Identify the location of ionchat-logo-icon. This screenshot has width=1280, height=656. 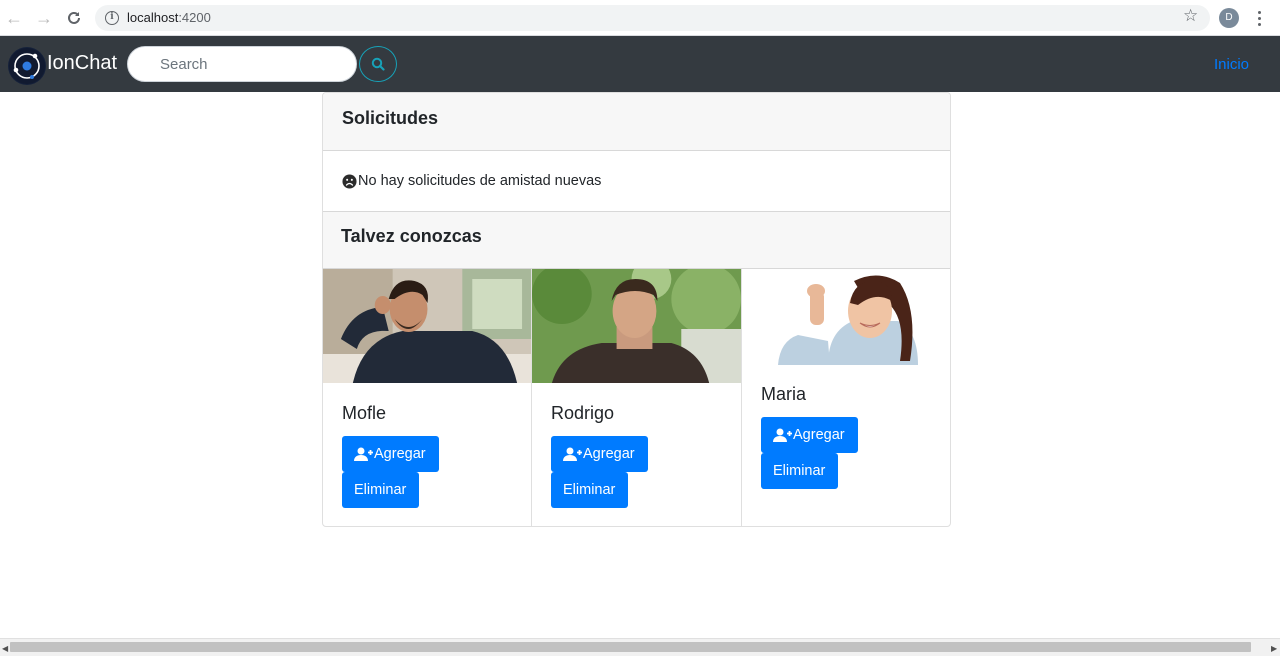
(27, 66).